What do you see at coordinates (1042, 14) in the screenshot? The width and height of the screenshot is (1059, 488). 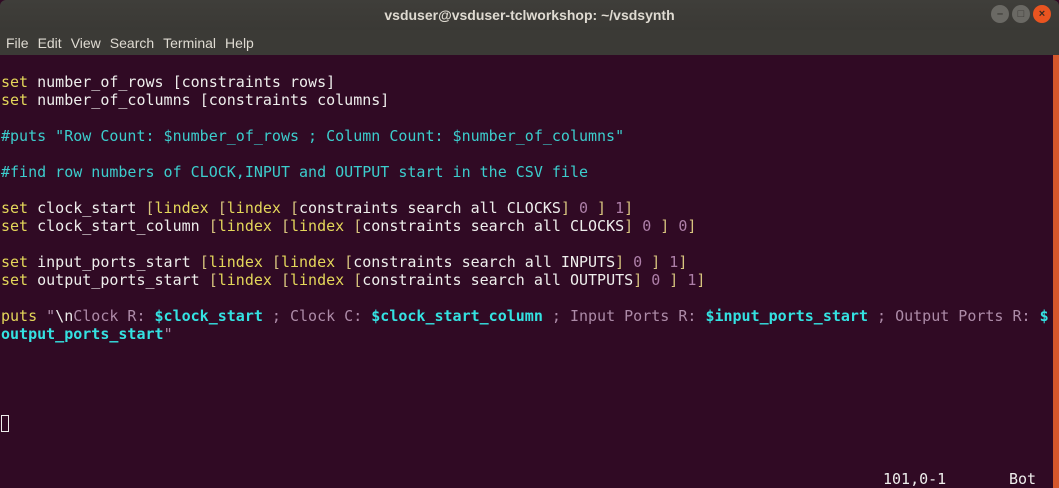 I see `close-button: ×` at bounding box center [1042, 14].